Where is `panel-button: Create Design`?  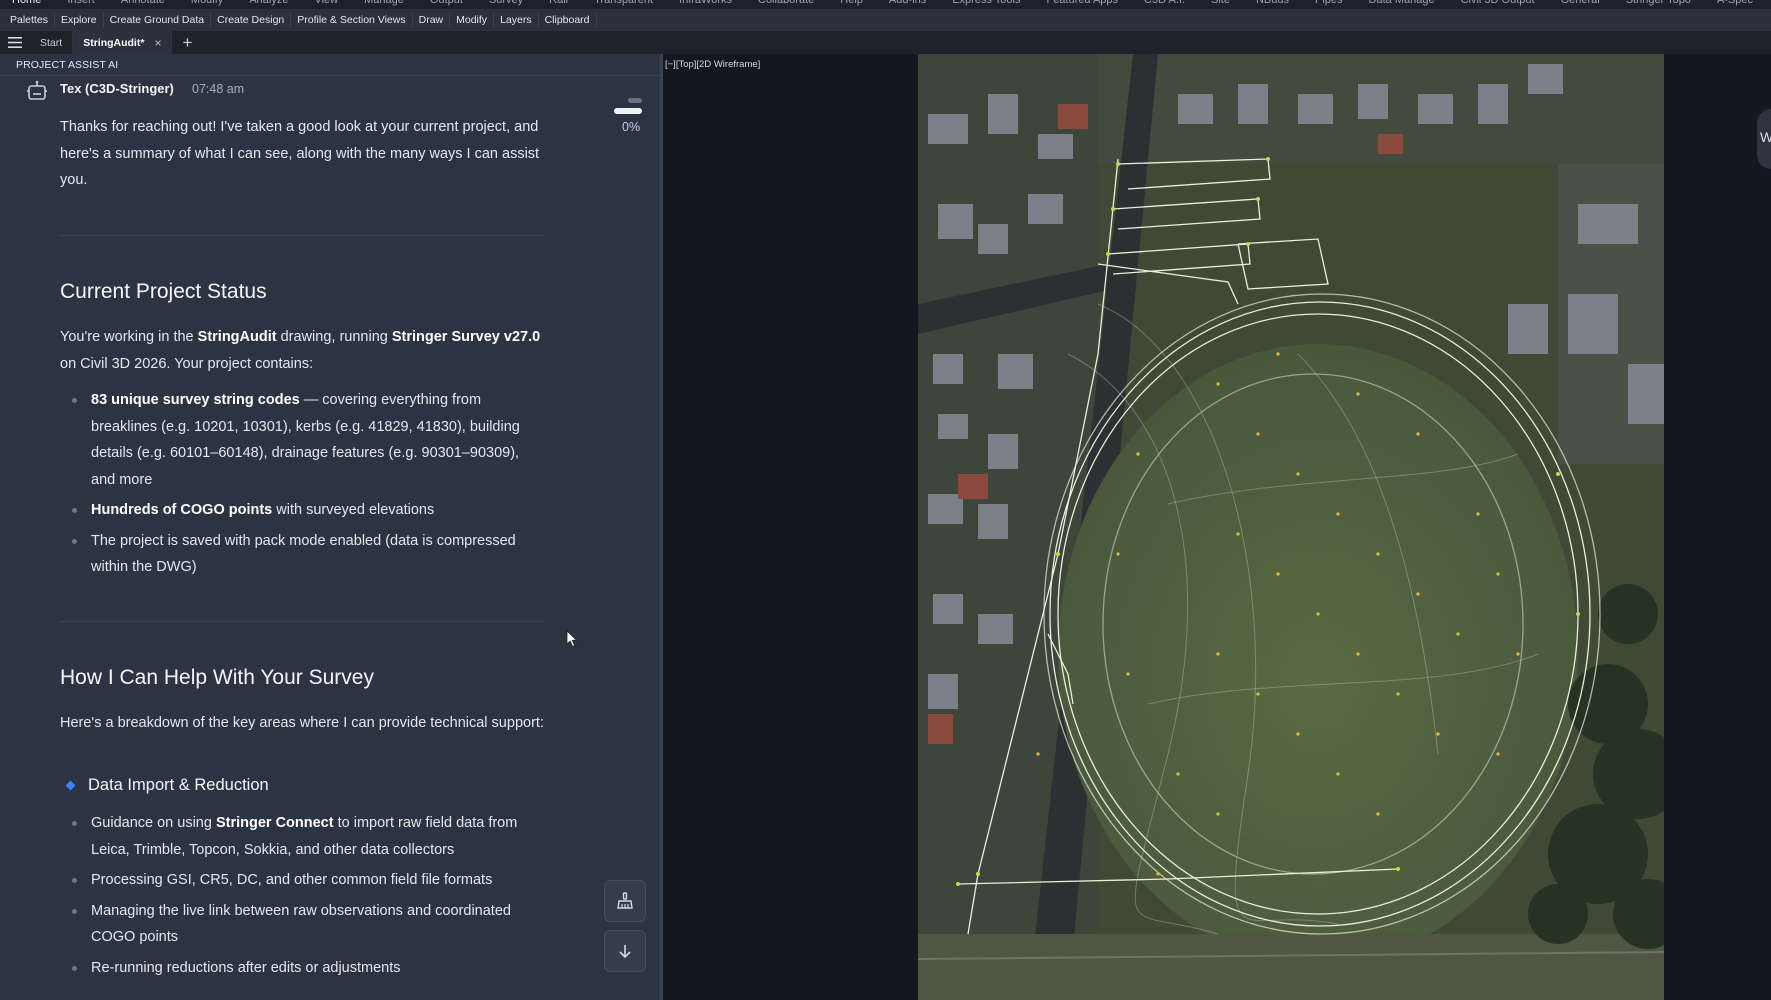 panel-button: Create Design is located at coordinates (251, 20).